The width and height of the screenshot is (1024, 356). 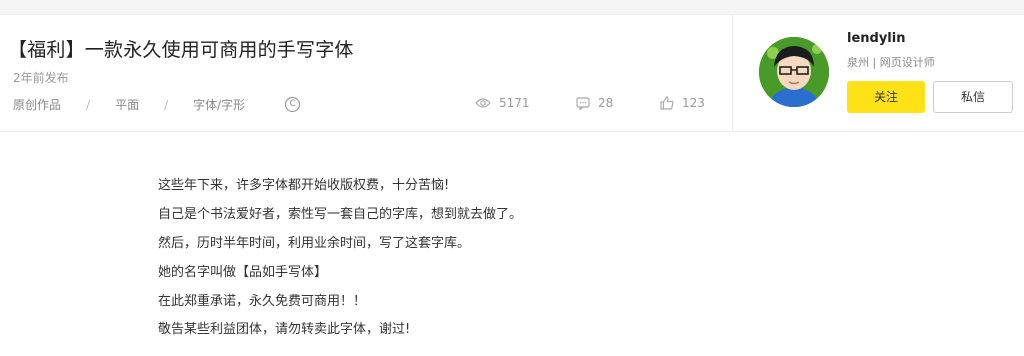 I want to click on breadcrumb-item-original: 原创作品, so click(x=37, y=104).